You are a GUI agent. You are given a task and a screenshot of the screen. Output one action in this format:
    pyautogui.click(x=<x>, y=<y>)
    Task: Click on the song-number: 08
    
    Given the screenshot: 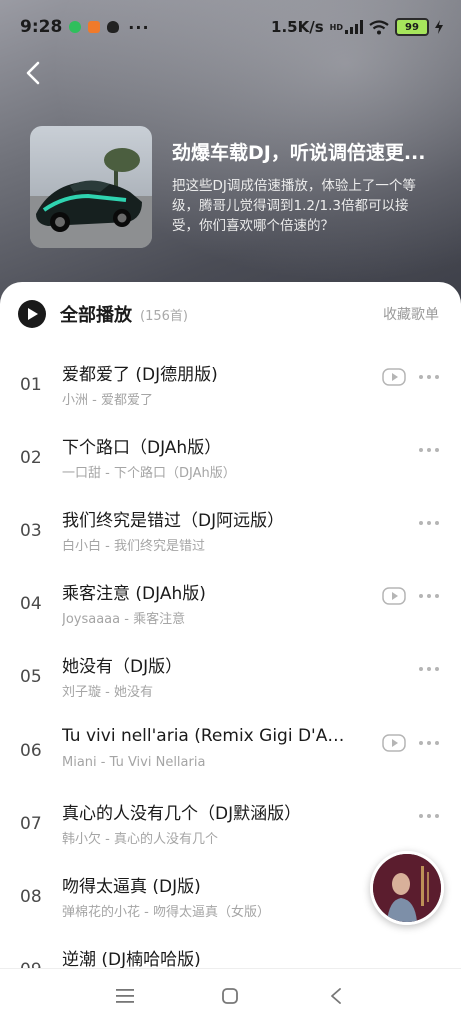 What is the action you would take?
    pyautogui.click(x=31, y=897)
    